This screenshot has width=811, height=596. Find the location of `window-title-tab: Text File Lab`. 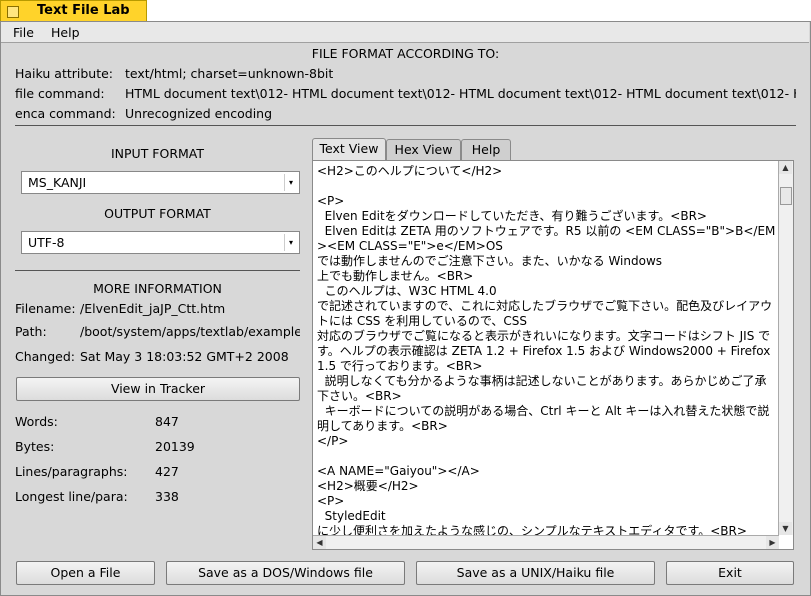

window-title-tab: Text File Lab is located at coordinates (73, 10).